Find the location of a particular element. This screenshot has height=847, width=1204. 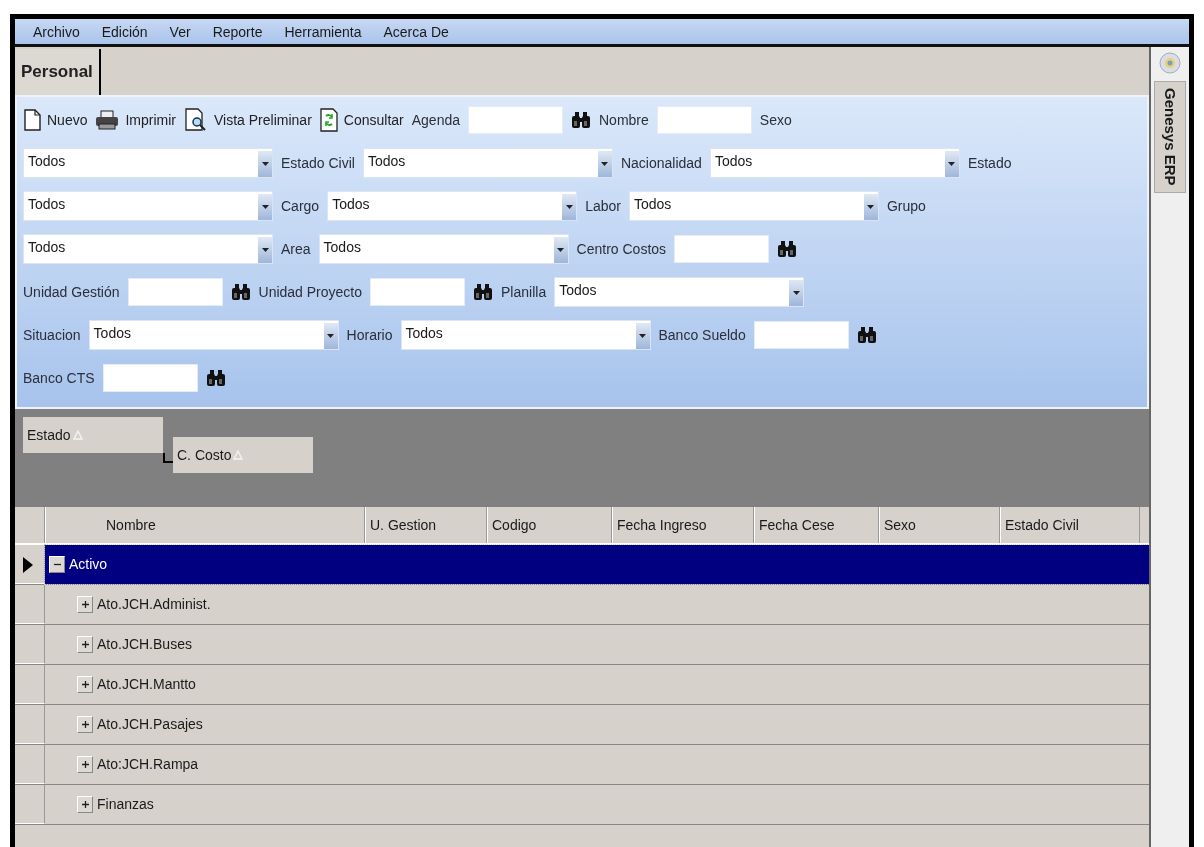

row-label: Ato.JCH.Mantto is located at coordinates (146, 684).